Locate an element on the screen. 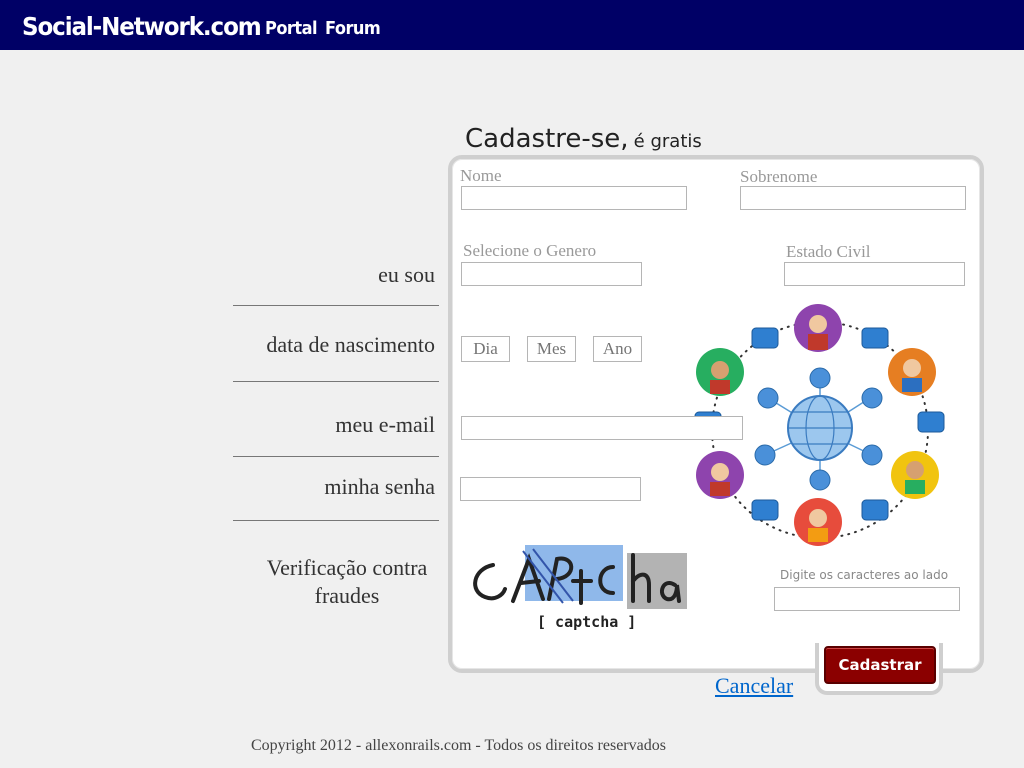 The width and height of the screenshot is (1024, 768). top-bar: Social-Network.com Portal Forum is located at coordinates (512, 25).